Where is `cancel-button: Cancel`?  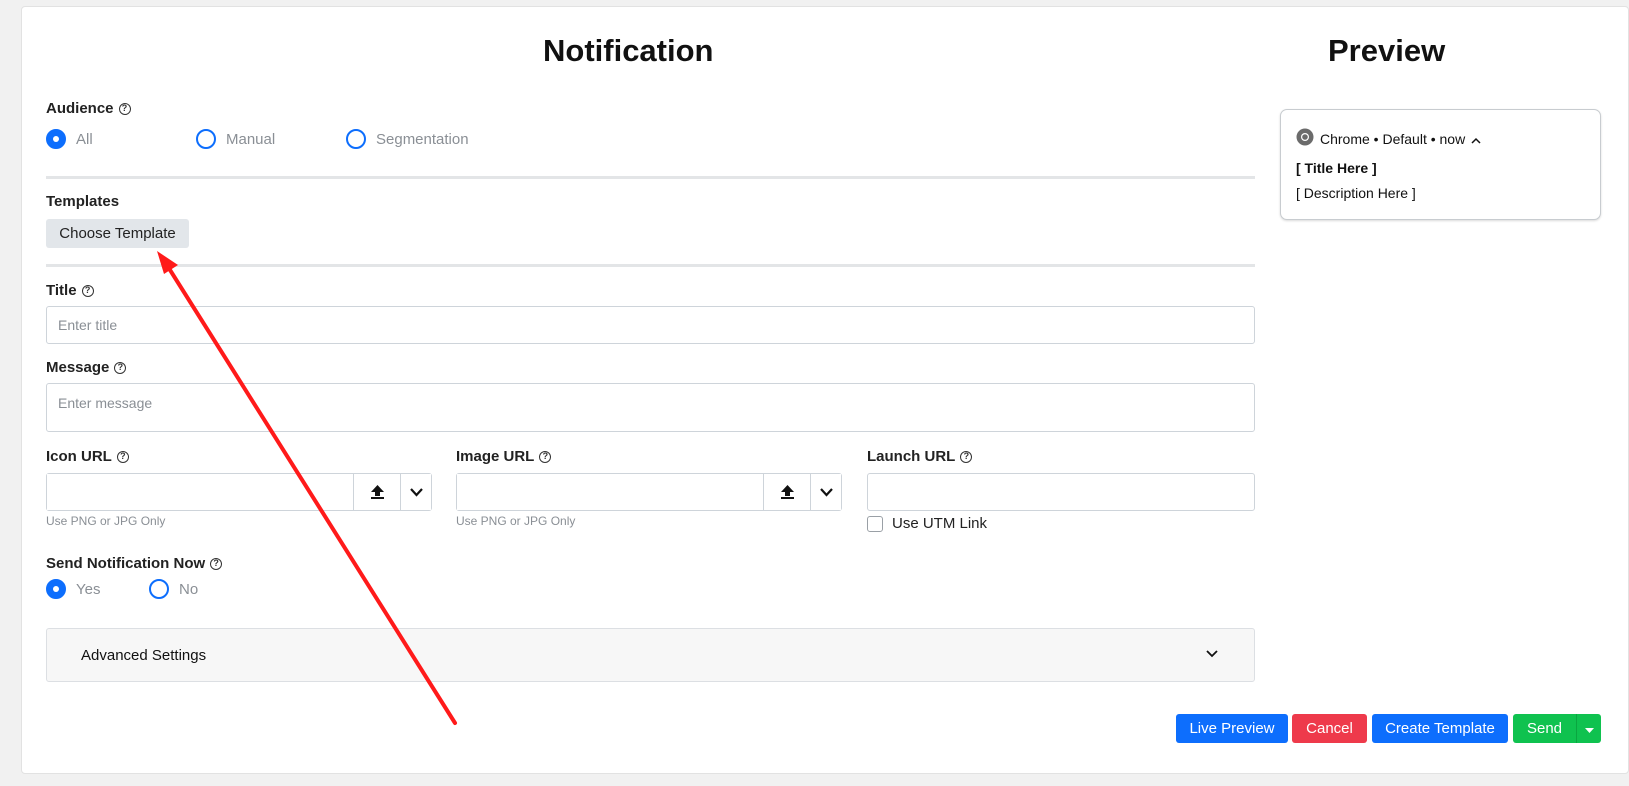
cancel-button: Cancel is located at coordinates (1329, 728).